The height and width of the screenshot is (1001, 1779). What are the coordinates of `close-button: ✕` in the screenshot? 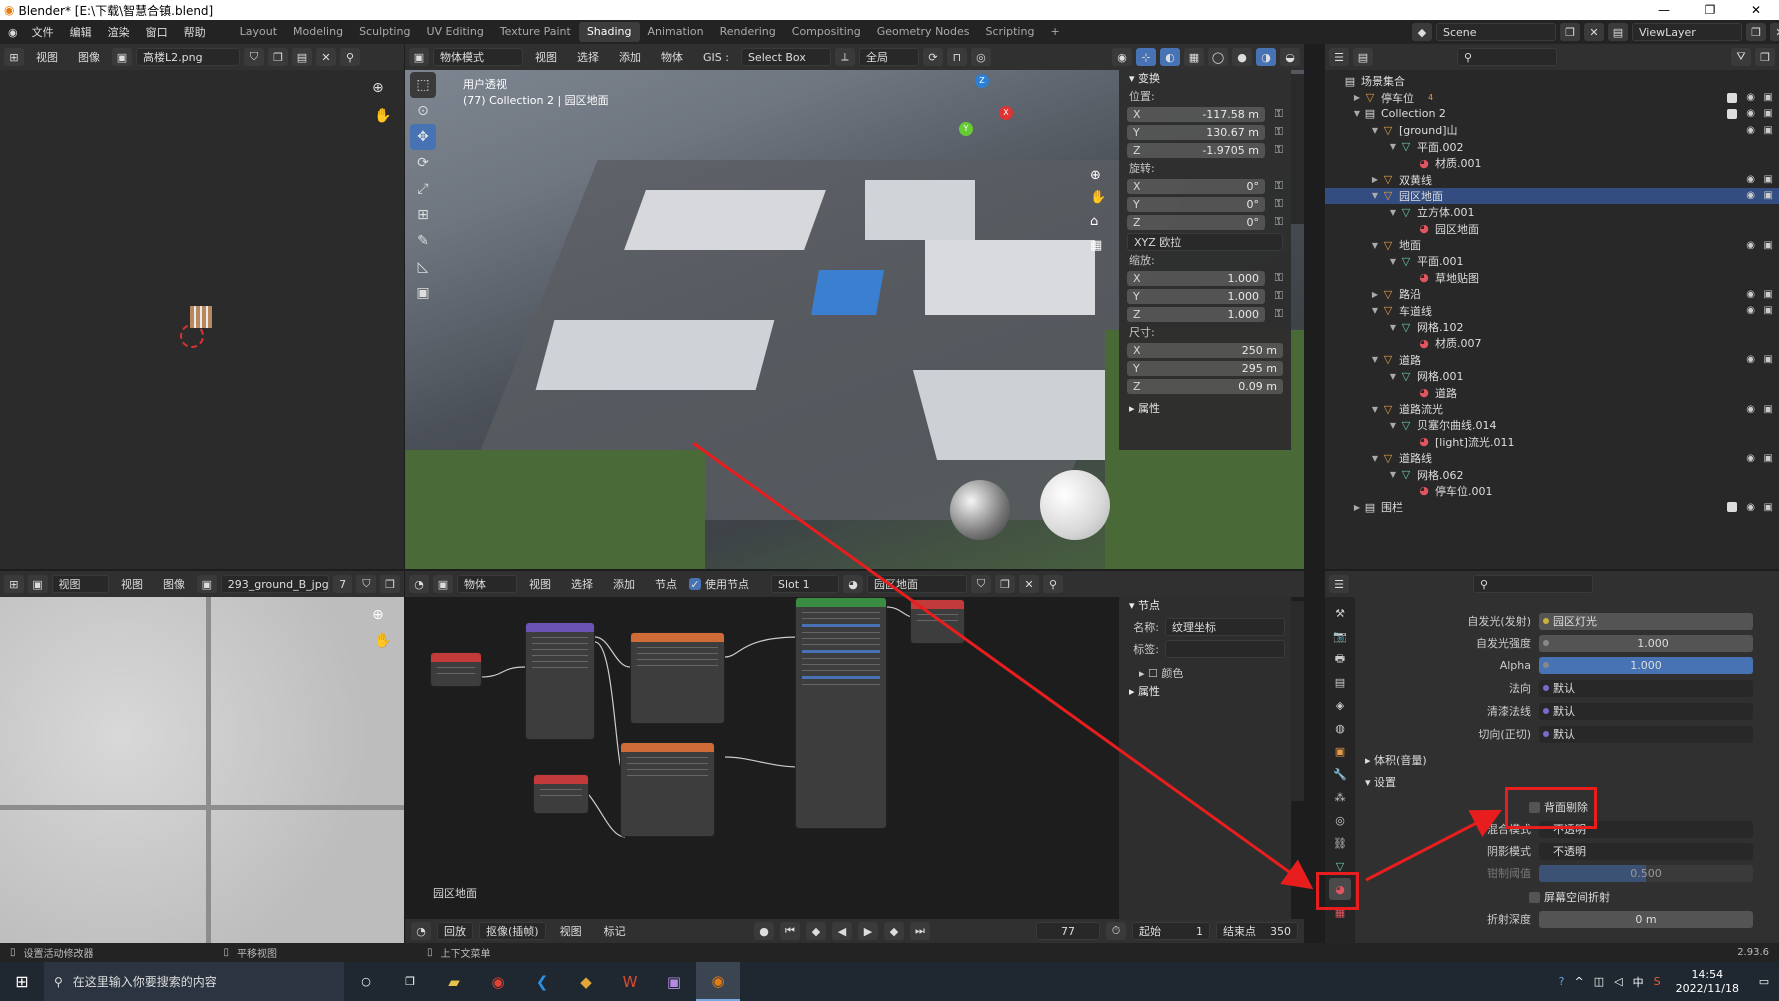 It's located at (1756, 10).